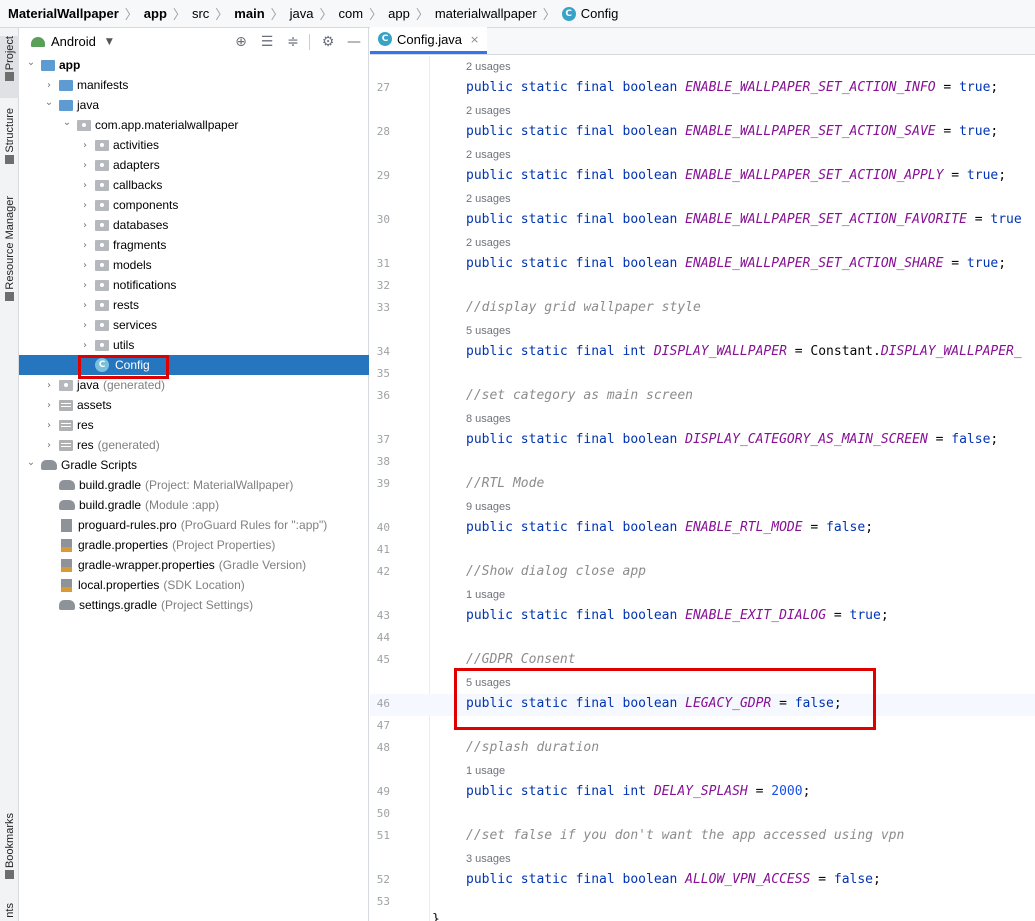 This screenshot has height=921, width=1035. What do you see at coordinates (194, 285) in the screenshot?
I see `tree-item: › notifications` at bounding box center [194, 285].